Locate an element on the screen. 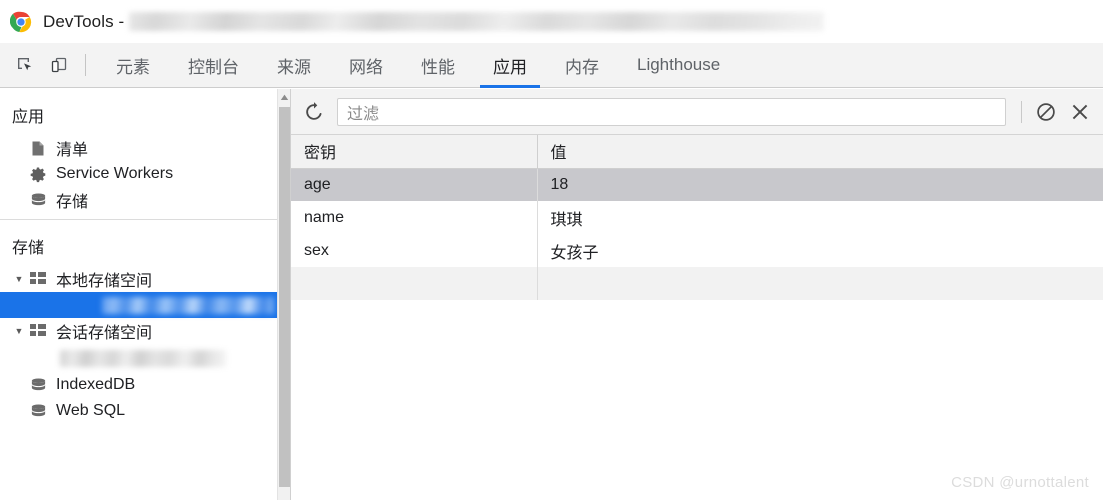  table-row: age 18 is located at coordinates (697, 184).